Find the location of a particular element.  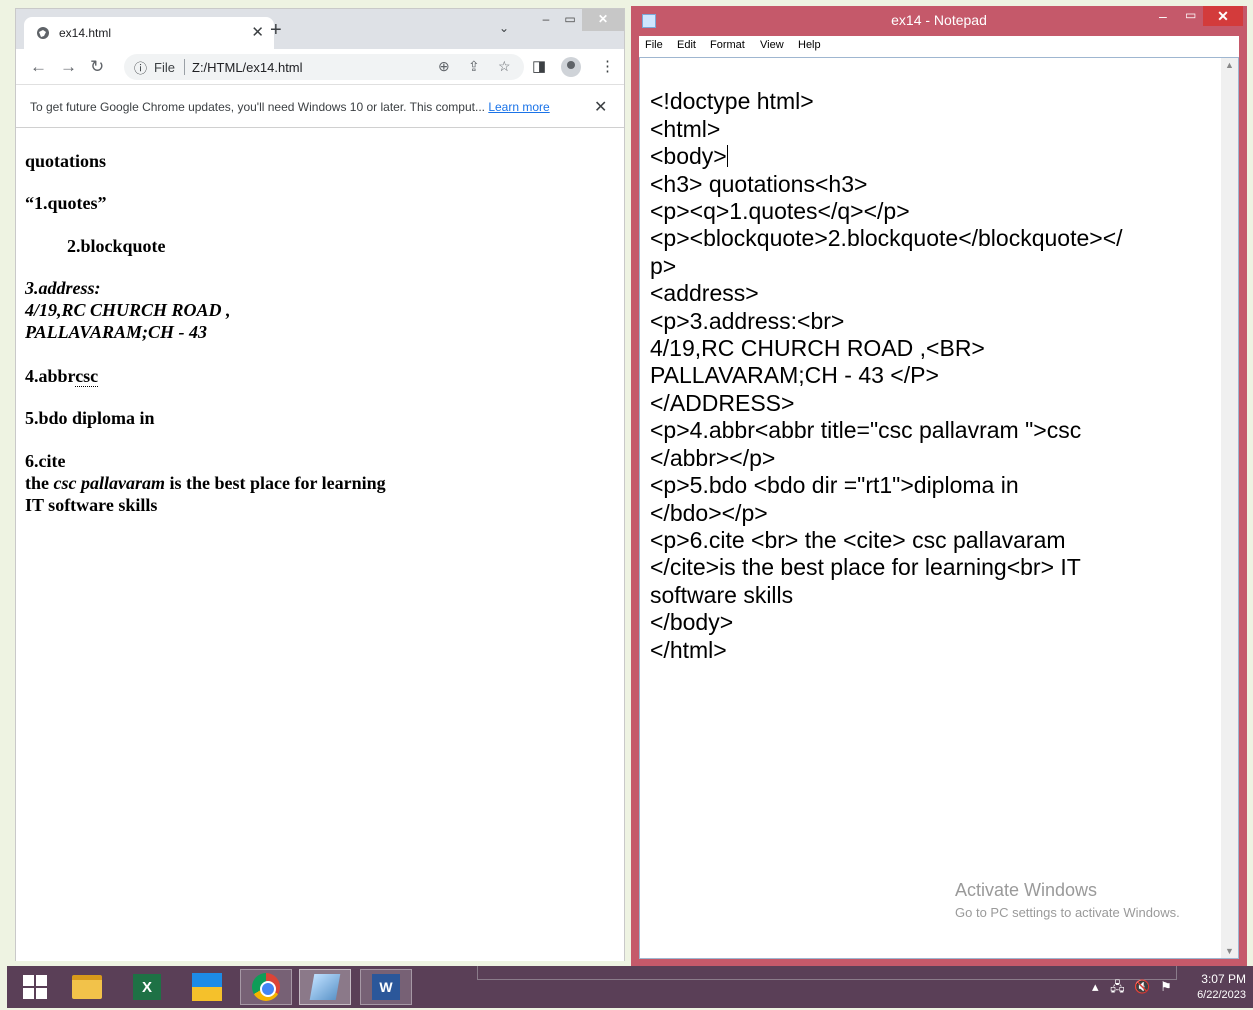

system-tray: ▴ 🖧 🔇 ⚑ is located at coordinates (1132, 989).